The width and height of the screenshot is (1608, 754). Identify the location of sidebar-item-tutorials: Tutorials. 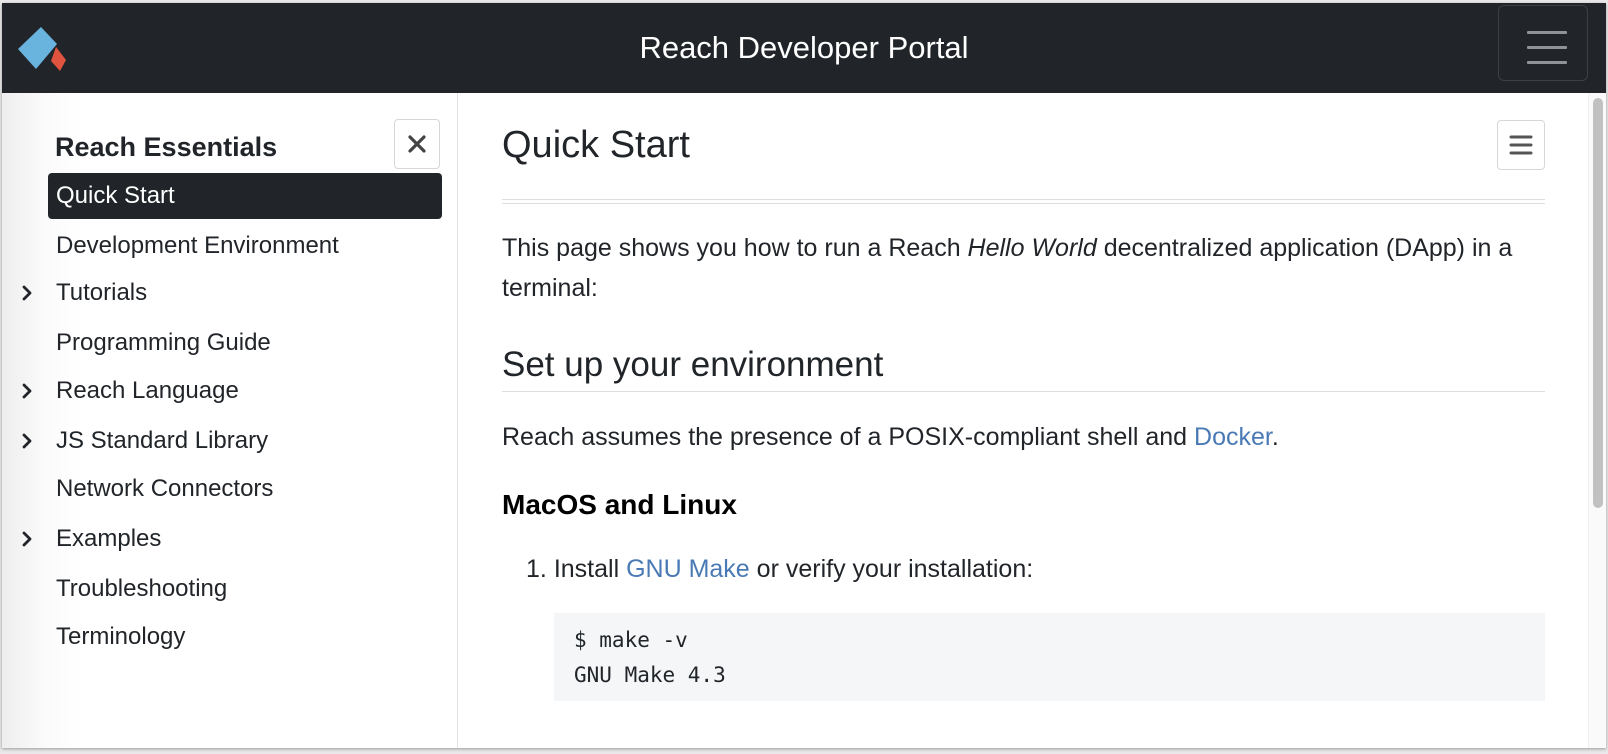
(245, 293).